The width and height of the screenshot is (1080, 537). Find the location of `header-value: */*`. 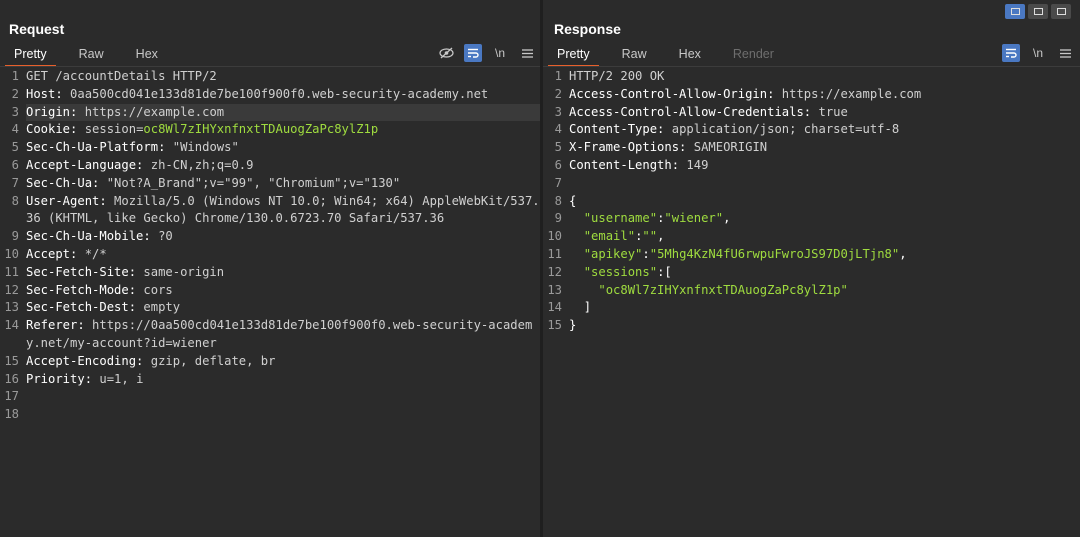

header-value: */* is located at coordinates (92, 253).